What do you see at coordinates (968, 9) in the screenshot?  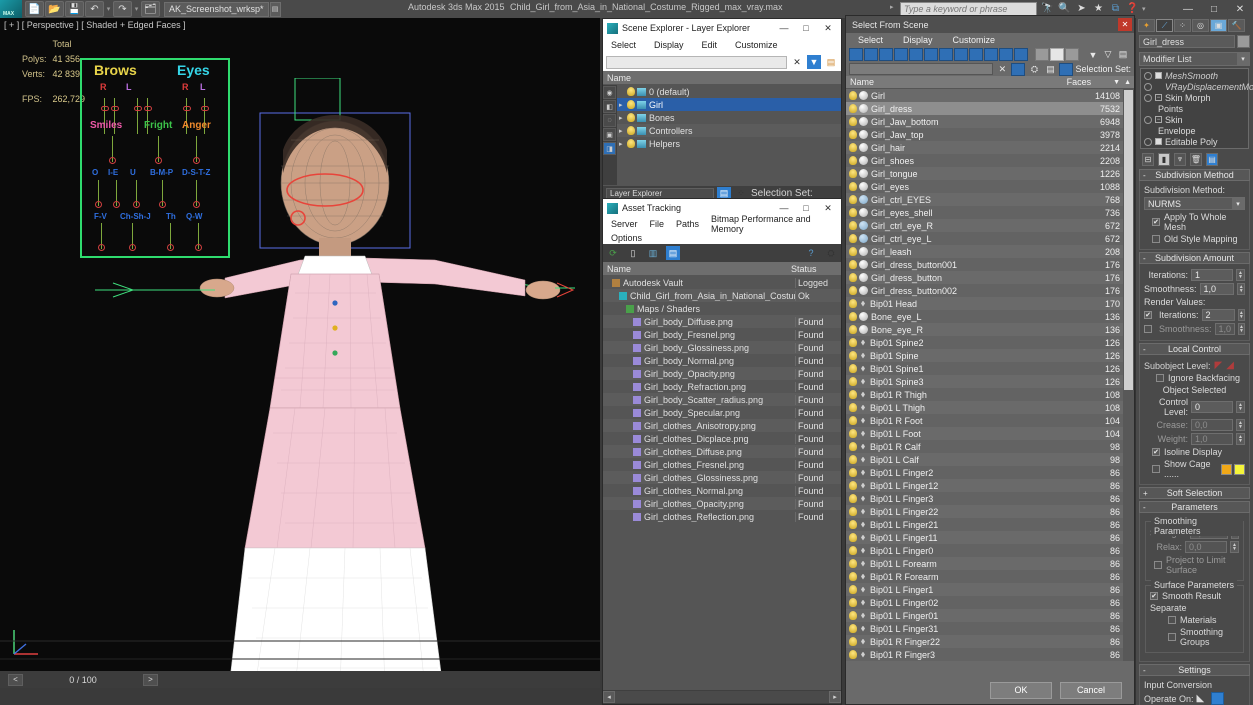 I see `search-input: Type a keyword or phrase` at bounding box center [968, 9].